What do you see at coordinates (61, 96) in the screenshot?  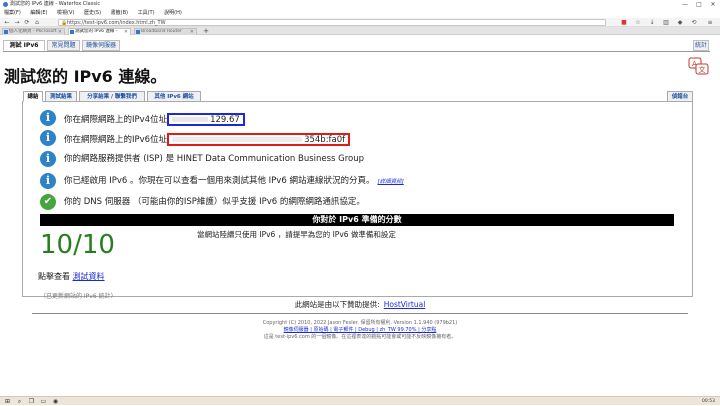 I see `tab-results: 測試結果` at bounding box center [61, 96].